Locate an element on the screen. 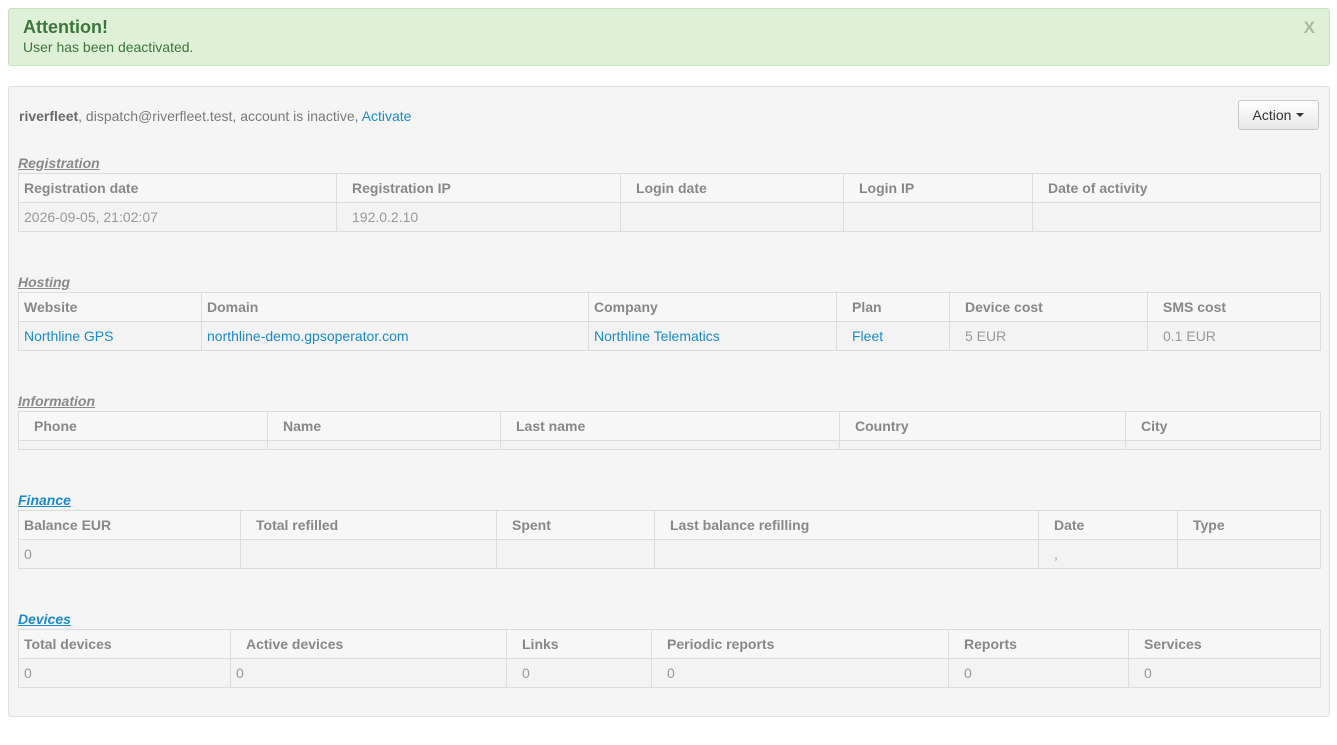 The image size is (1337, 745). column-header: Date is located at coordinates (1108, 525).